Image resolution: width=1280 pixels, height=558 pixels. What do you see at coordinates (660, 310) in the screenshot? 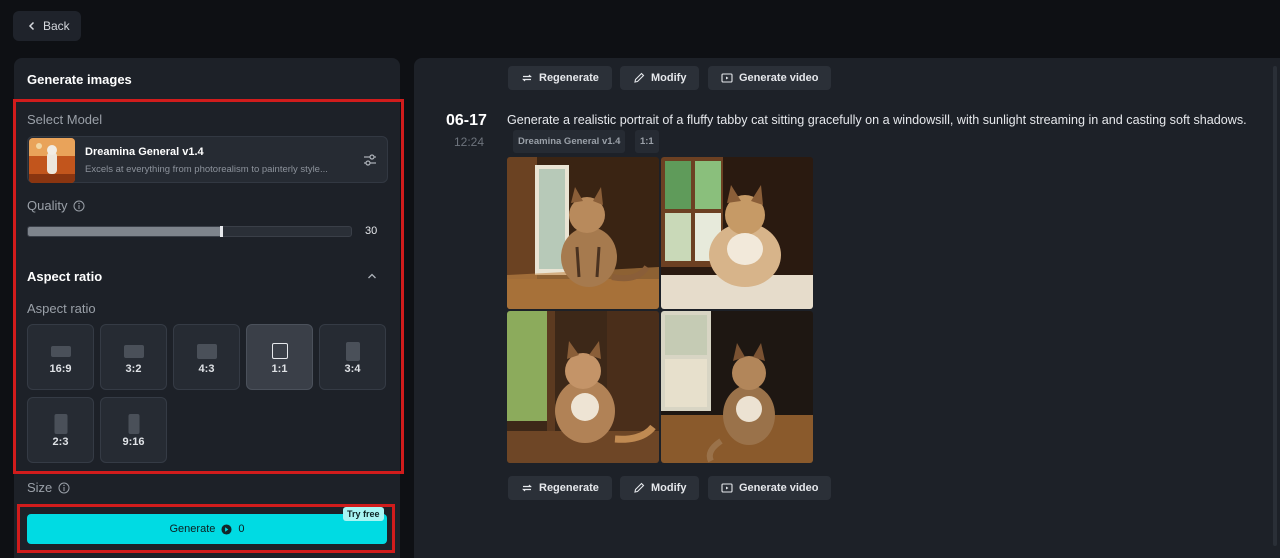
I see `generated-image-grid` at bounding box center [660, 310].